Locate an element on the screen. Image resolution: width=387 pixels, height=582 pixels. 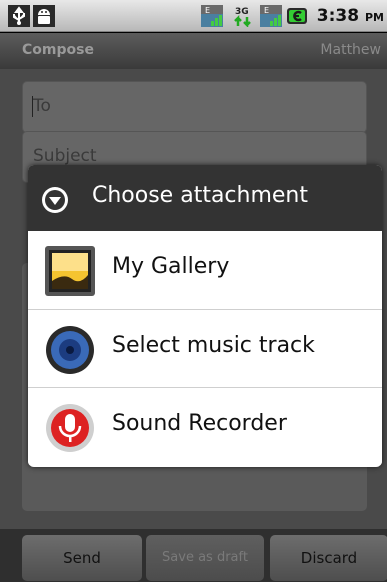
to-placeholder: To is located at coordinates (42, 106).